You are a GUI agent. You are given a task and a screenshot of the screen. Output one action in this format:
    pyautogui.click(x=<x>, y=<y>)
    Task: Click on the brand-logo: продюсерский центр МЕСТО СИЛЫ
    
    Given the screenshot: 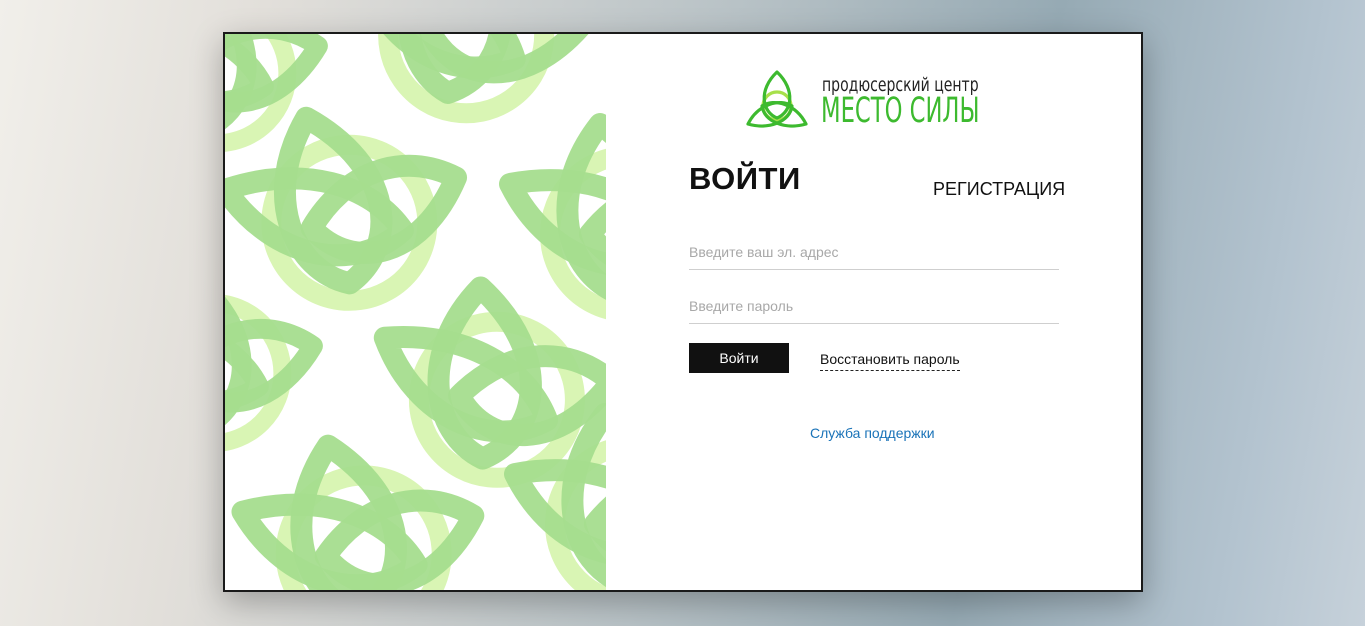 What is the action you would take?
    pyautogui.click(x=869, y=99)
    